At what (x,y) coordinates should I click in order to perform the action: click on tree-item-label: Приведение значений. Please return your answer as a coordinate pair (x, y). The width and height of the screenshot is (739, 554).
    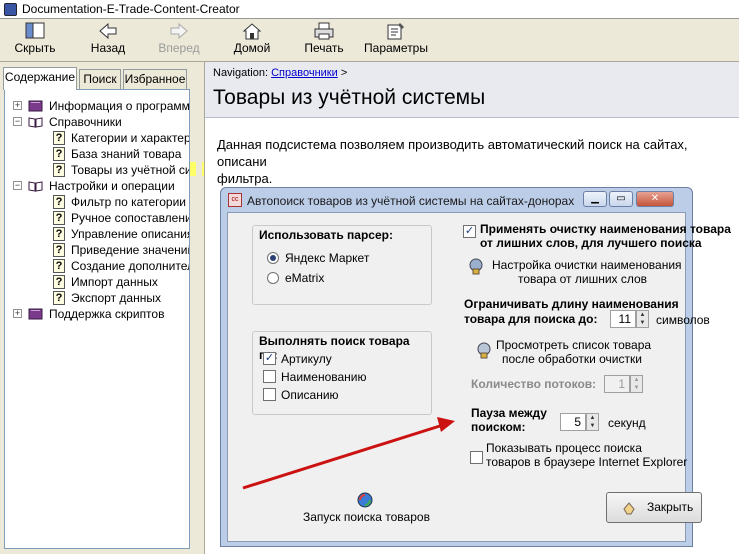
    Looking at the image, I should click on (130, 250).